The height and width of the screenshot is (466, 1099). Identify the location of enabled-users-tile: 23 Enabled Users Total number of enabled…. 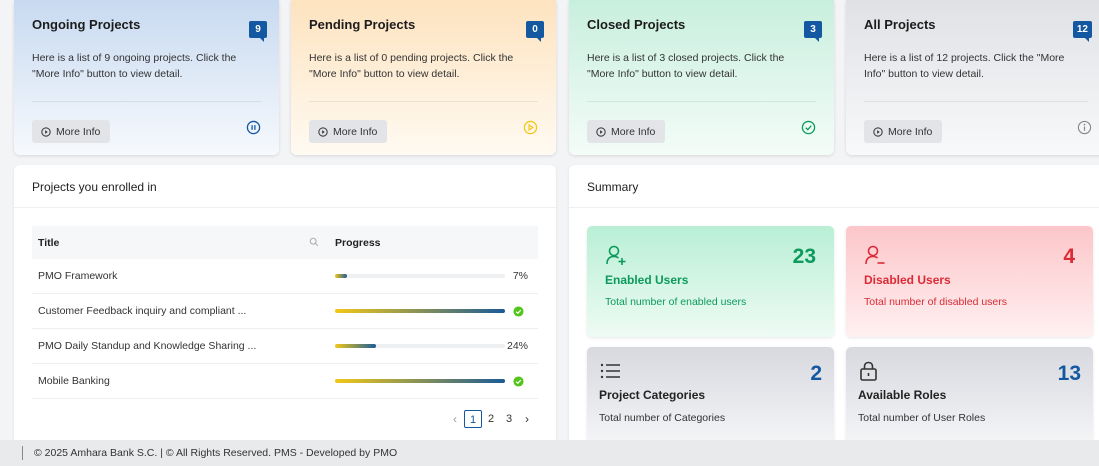
(710, 281).